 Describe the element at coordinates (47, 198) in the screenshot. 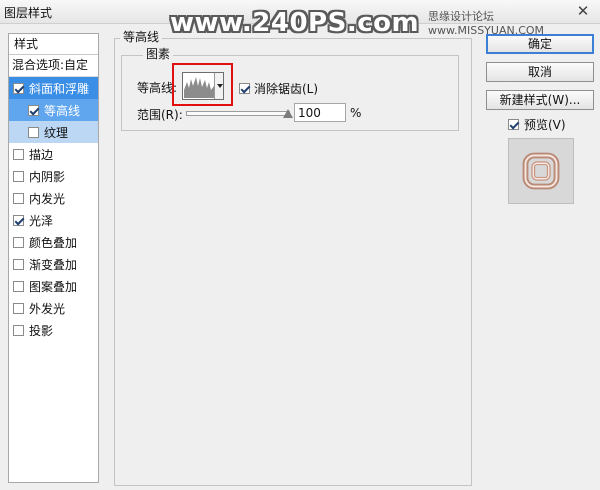

I see `style-item-label: 内发光` at that location.